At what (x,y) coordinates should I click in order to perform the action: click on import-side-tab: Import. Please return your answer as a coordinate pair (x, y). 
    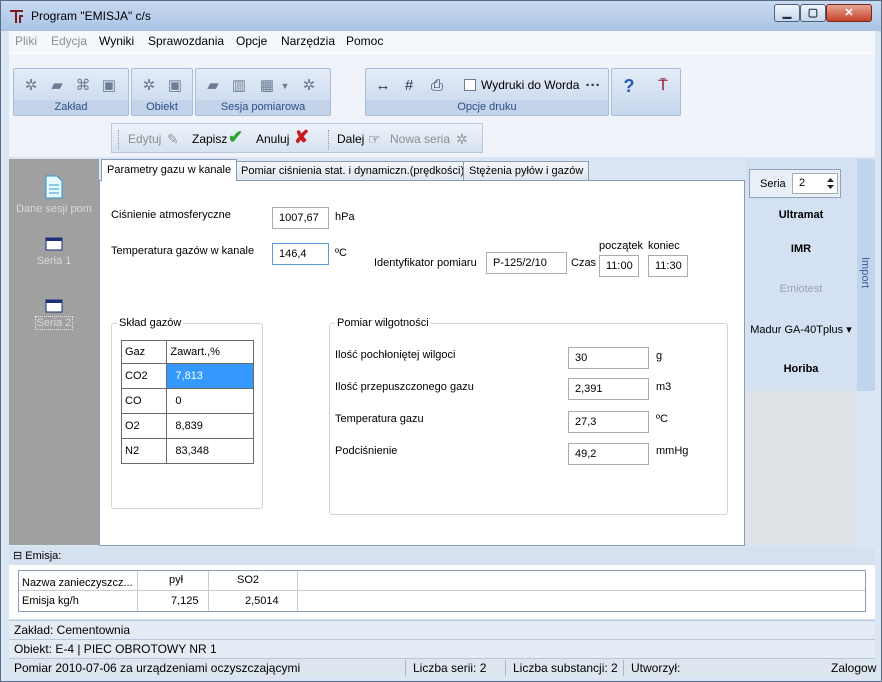
    Looking at the image, I should click on (866, 275).